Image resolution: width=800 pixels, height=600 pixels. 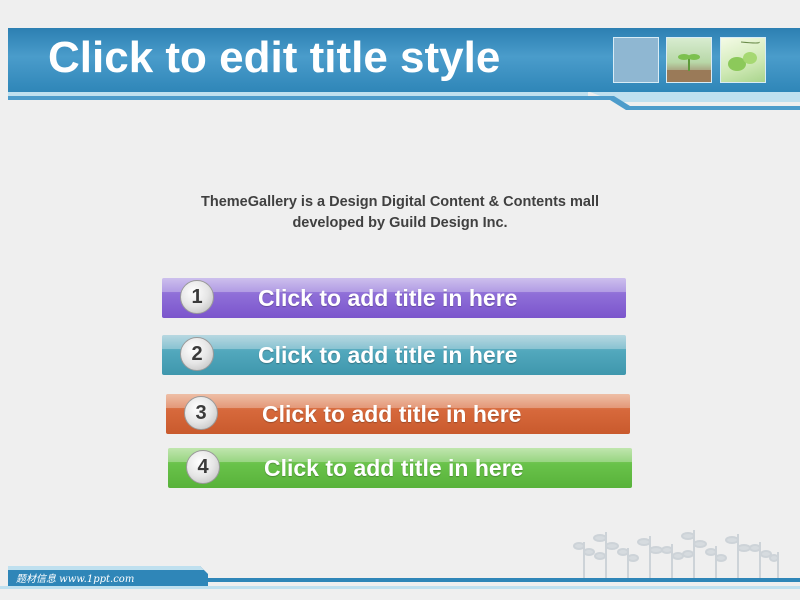 I want to click on list-item-3: 3 Click to add title in here, so click(x=398, y=414).